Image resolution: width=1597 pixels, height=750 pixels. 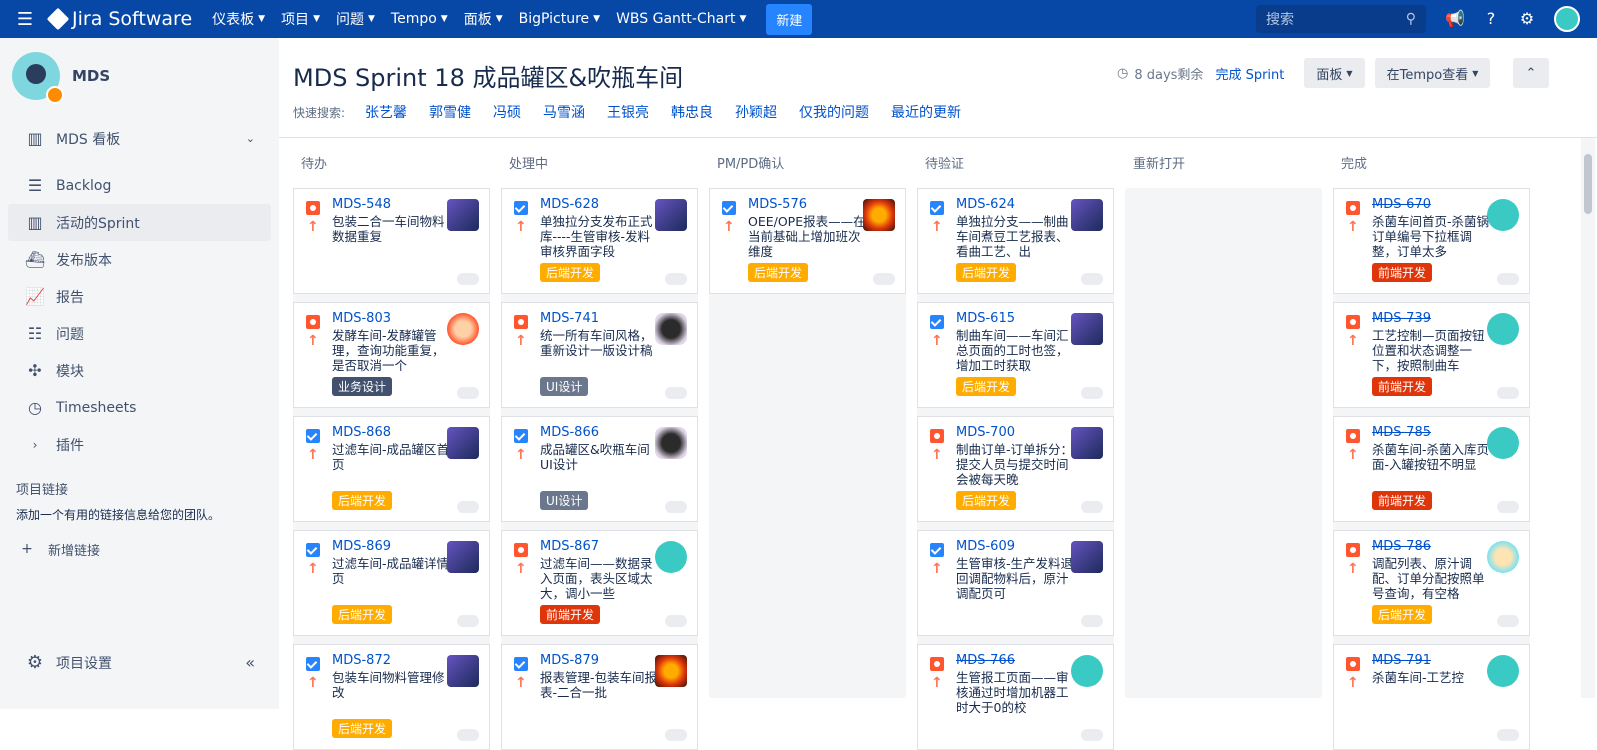 What do you see at coordinates (25, 19) in the screenshot?
I see `app-switcher-icon: ☰` at bounding box center [25, 19].